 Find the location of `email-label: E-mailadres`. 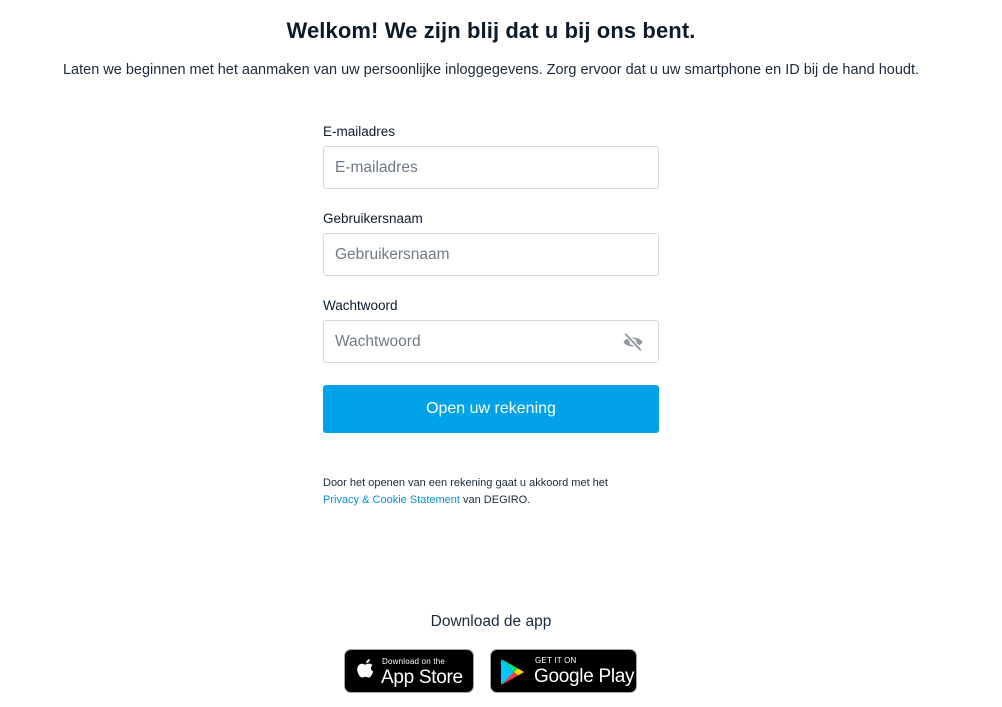

email-label: E-mailadres is located at coordinates (359, 131).